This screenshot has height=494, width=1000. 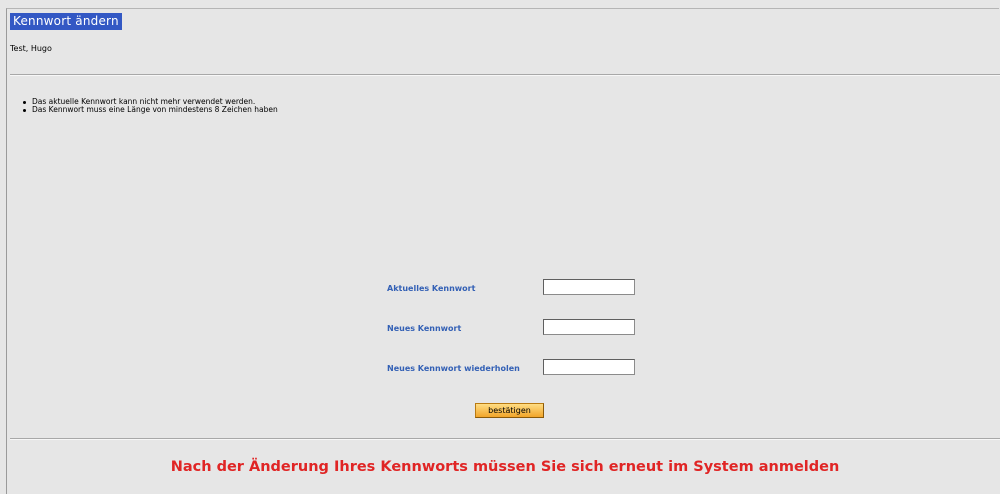 I want to click on current-password-input, so click(x=589, y=287).